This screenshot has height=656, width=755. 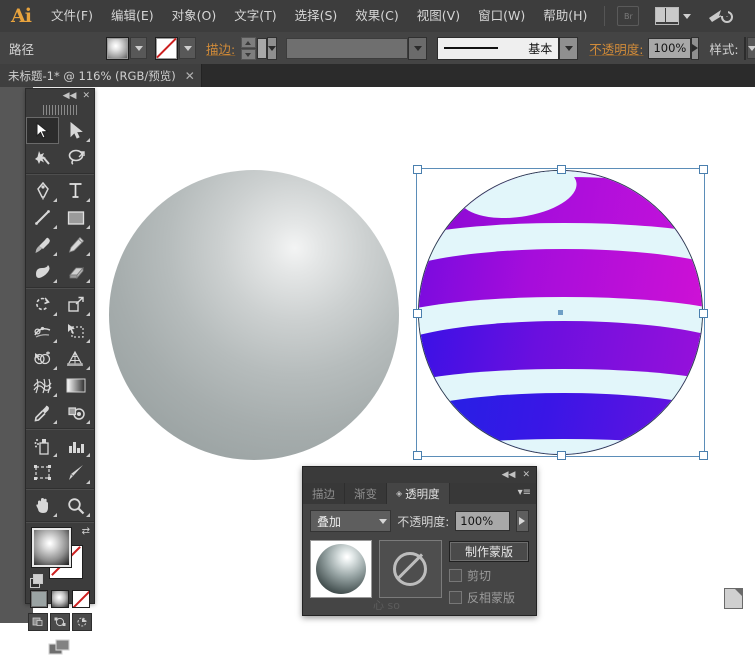 I want to click on screen-mode-button, so click(x=60, y=647).